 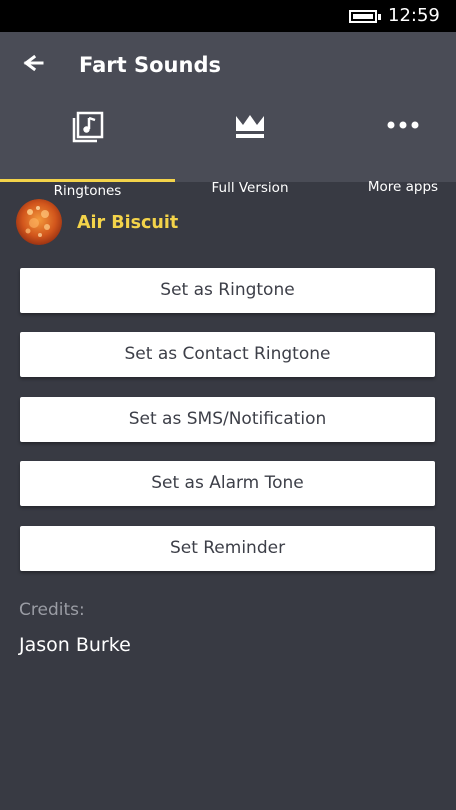 What do you see at coordinates (403, 151) in the screenshot?
I see `tab-more-apps: More apps` at bounding box center [403, 151].